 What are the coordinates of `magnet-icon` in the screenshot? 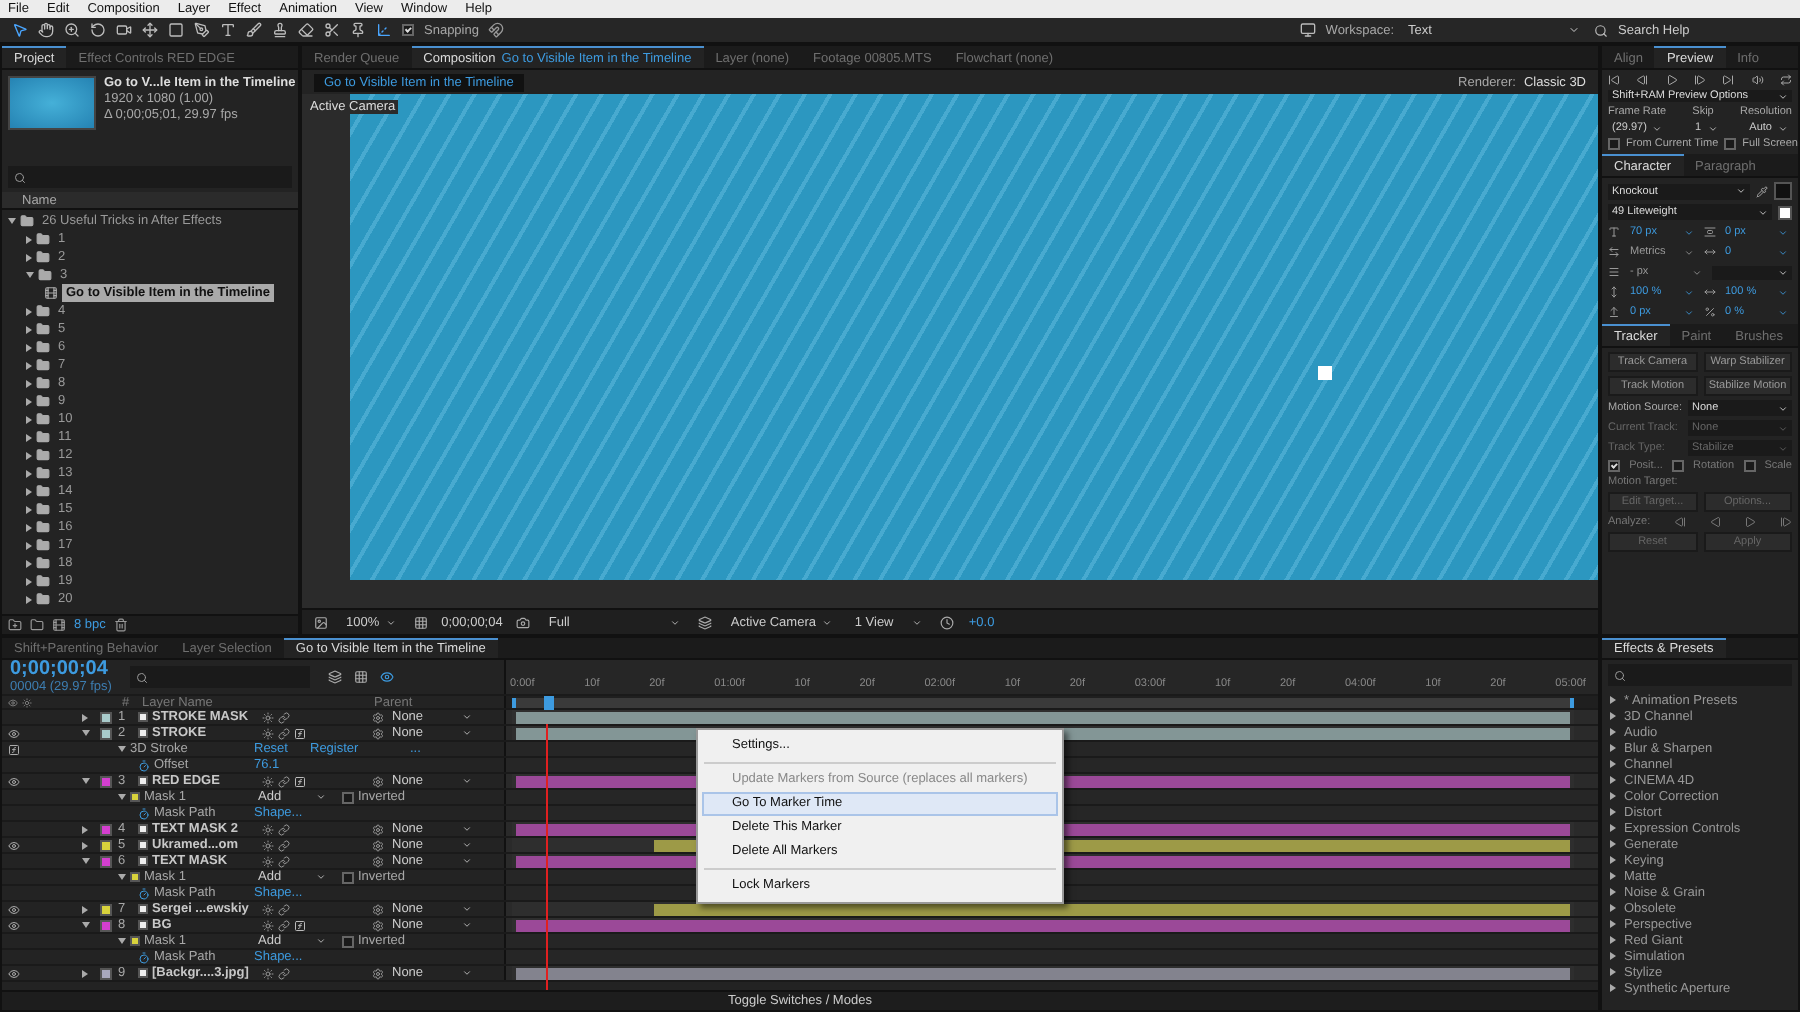 It's located at (496, 30).